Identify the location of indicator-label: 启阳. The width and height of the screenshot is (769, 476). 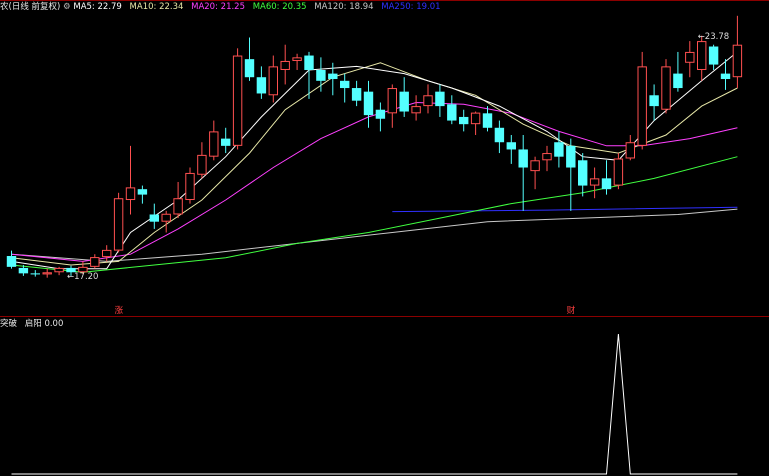
(33, 324).